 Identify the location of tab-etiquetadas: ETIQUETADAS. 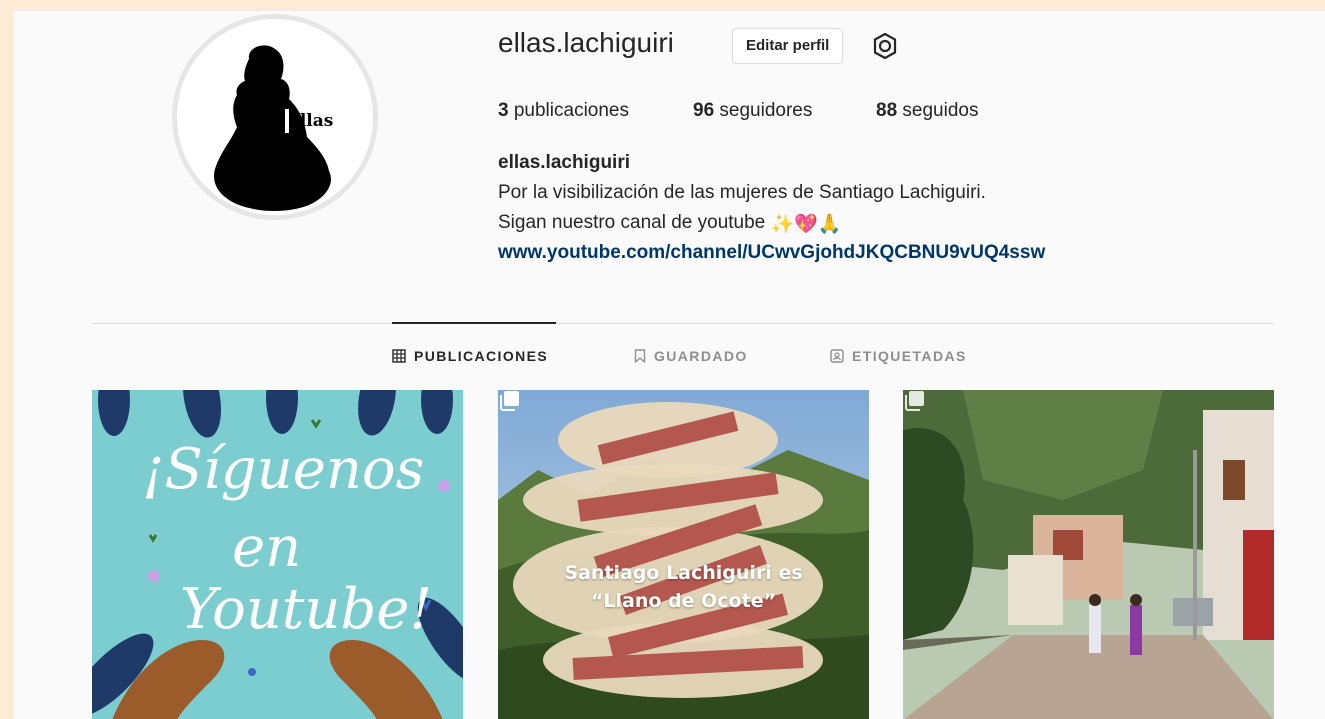
(898, 356).